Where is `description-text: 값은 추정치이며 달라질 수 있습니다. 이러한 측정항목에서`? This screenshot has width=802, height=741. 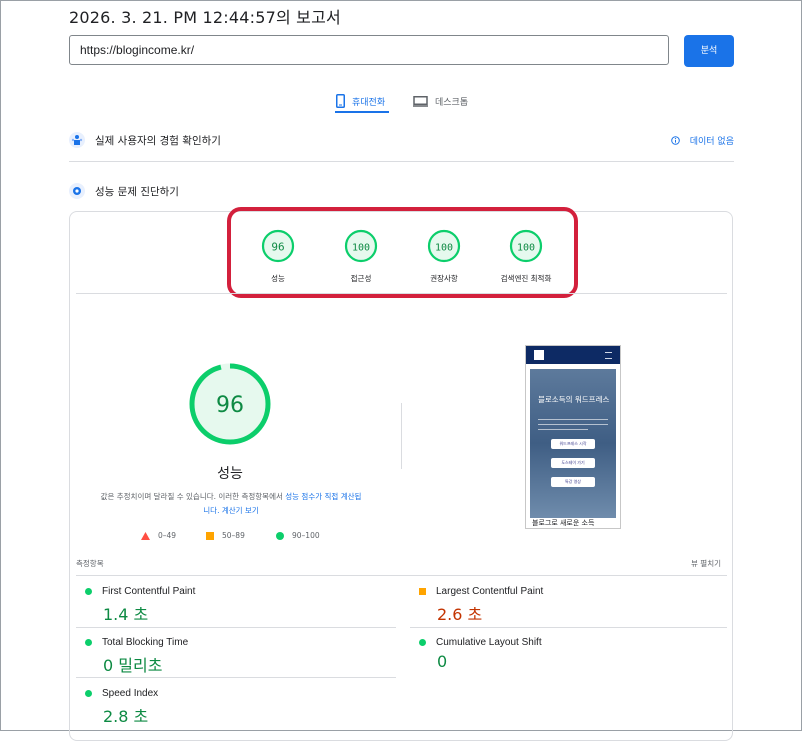
description-text: 값은 추정치이며 달라질 수 있습니다. 이러한 측정항목에서 is located at coordinates (193, 496).